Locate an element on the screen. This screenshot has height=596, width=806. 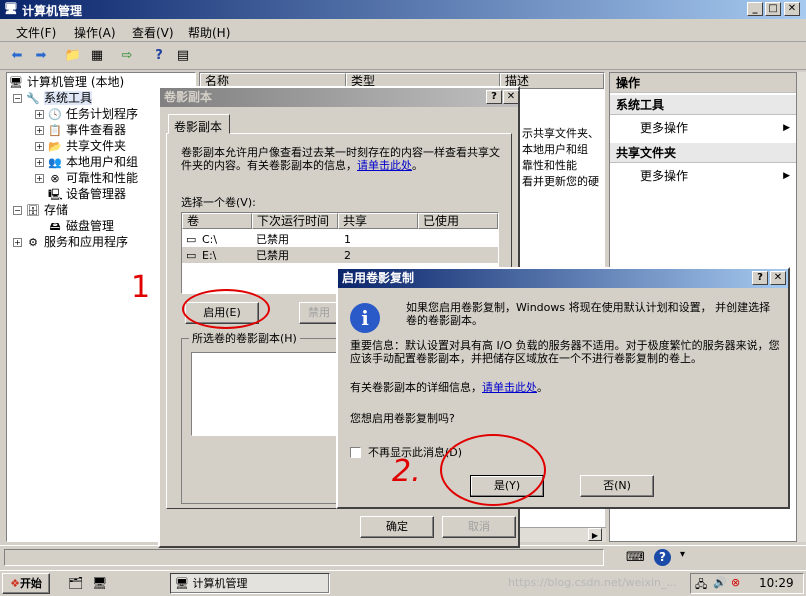
maximize-button: □ is located at coordinates (773, 9).